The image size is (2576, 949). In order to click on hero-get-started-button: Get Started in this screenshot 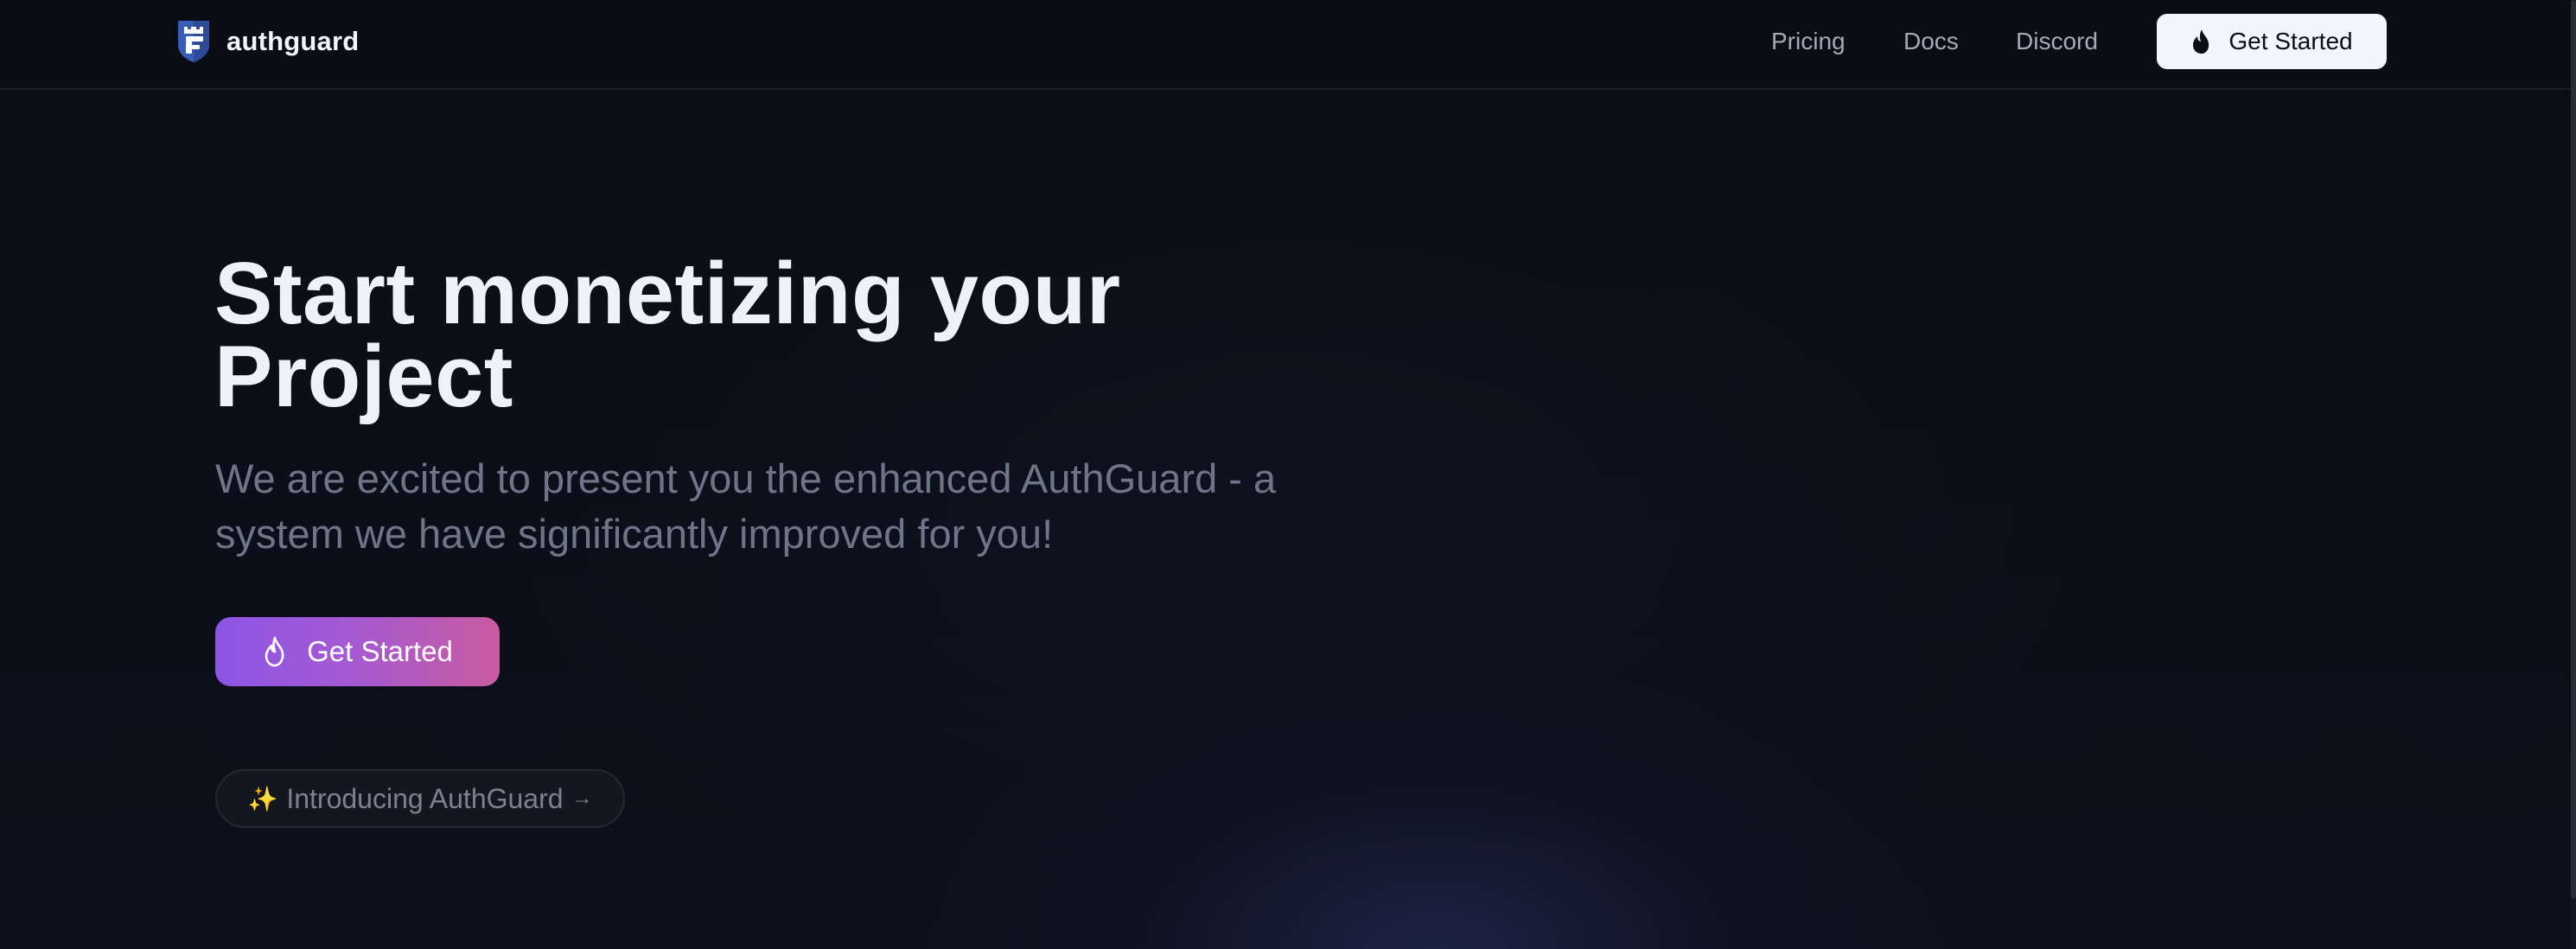, I will do `click(357, 652)`.